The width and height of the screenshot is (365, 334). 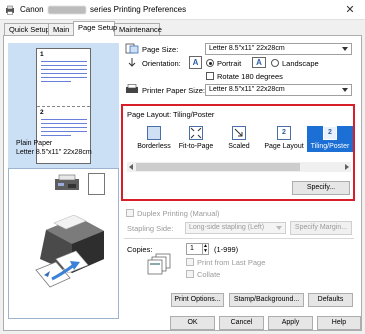 What do you see at coordinates (42, 54) in the screenshot?
I see `preview-page-number-1: 1` at bounding box center [42, 54].